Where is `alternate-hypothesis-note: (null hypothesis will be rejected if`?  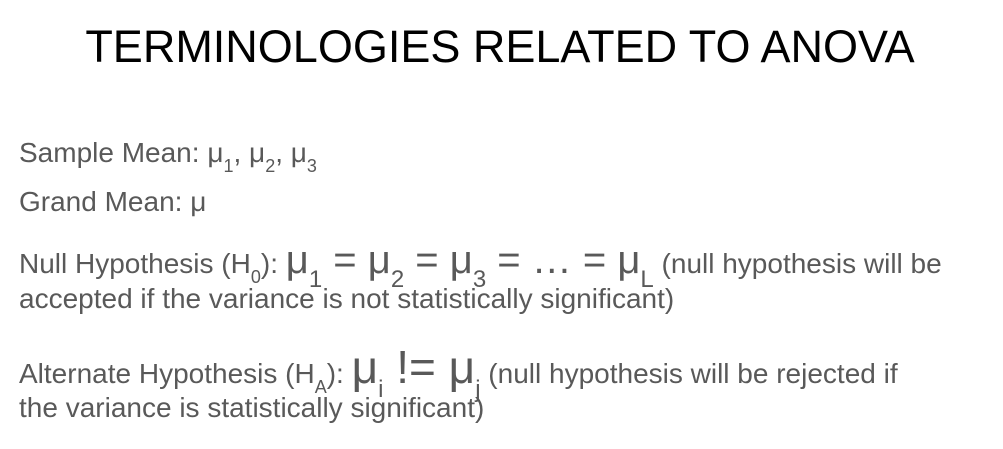 alternate-hypothesis-note: (null hypothesis will be rejected if is located at coordinates (689, 373).